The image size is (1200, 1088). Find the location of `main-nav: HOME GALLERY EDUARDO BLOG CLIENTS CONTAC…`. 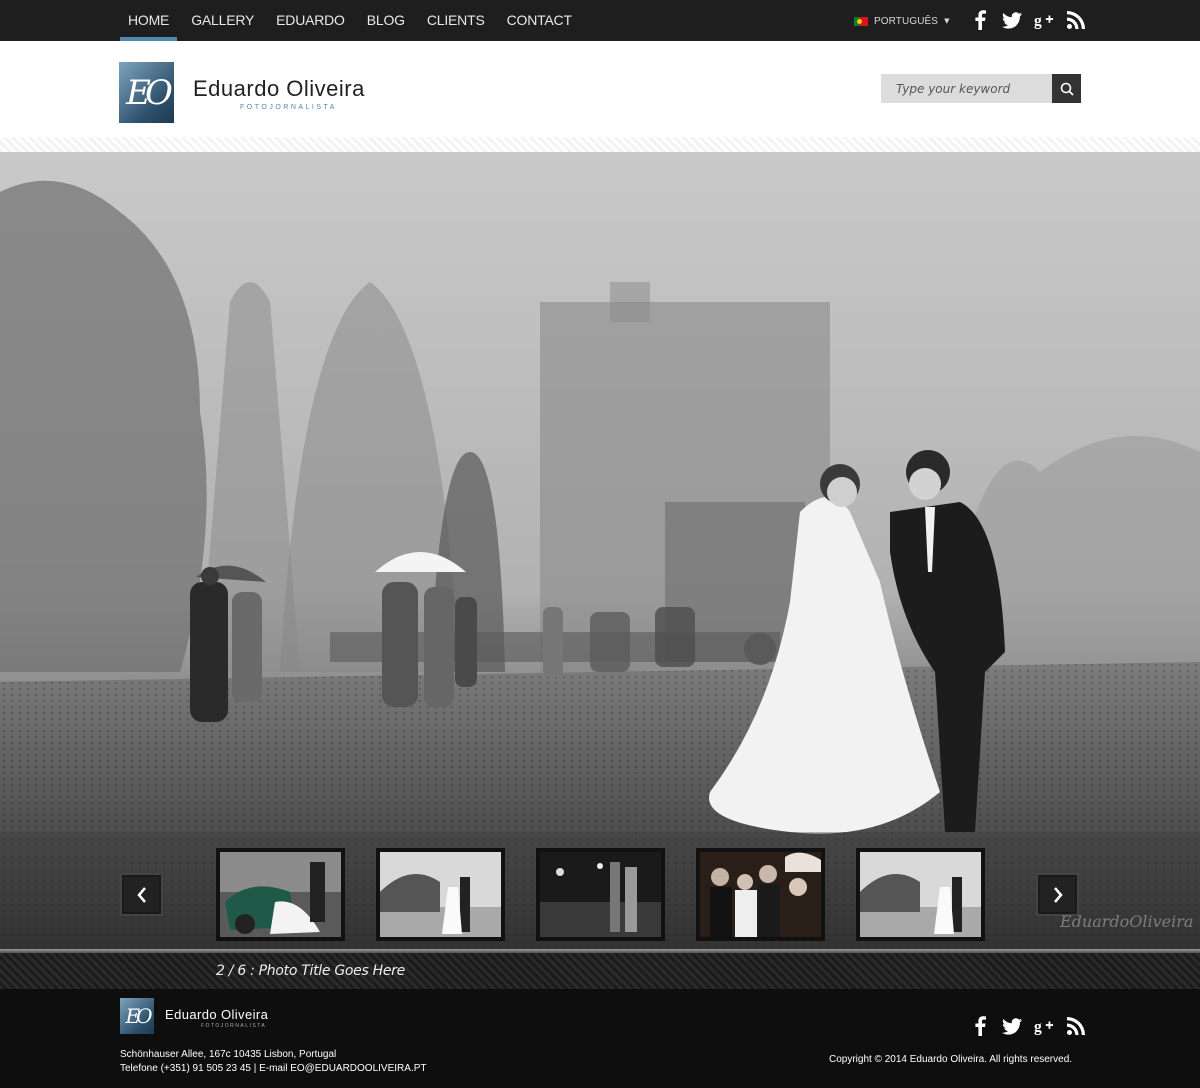

main-nav: HOME GALLERY EDUARDO BLOG CLIENTS CONTAC… is located at coordinates (353, 20).